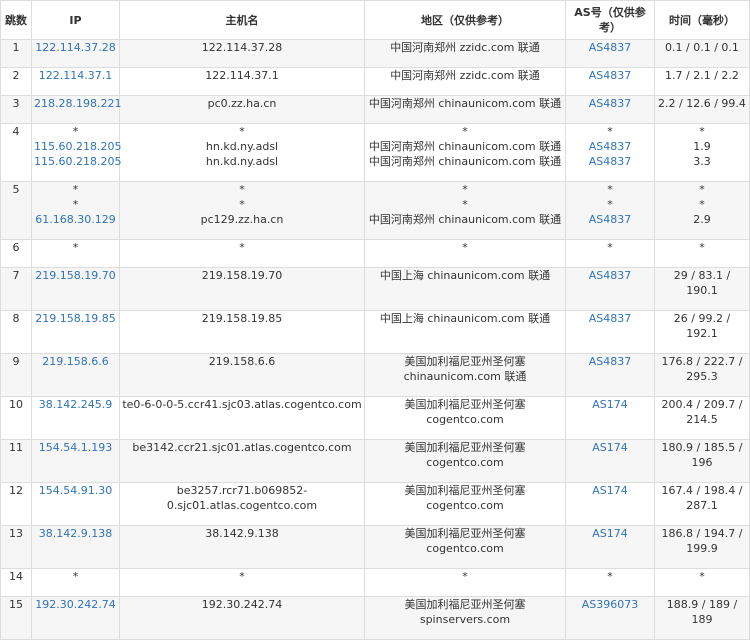 This screenshot has height=640, width=750. Describe the element at coordinates (75, 275) in the screenshot. I see `ip-link: 219.158.19.70` at that location.